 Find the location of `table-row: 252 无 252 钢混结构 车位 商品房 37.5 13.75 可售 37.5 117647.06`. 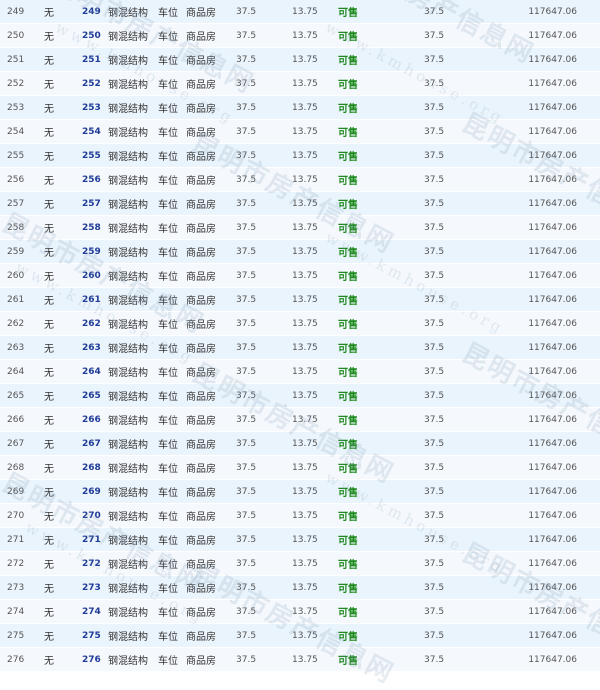

table-row: 252 无 252 钢混结构 车位 商品房 37.5 13.75 可售 37.5 117647.06 is located at coordinates (300, 84).